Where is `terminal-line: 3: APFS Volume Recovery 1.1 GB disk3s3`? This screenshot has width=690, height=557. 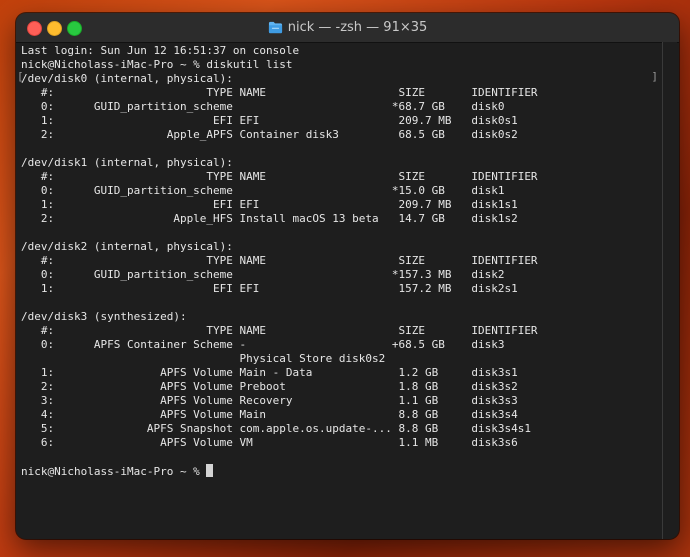
terminal-line: 3: APFS Volume Recovery 1.1 GB disk3s3 is located at coordinates (269, 400).